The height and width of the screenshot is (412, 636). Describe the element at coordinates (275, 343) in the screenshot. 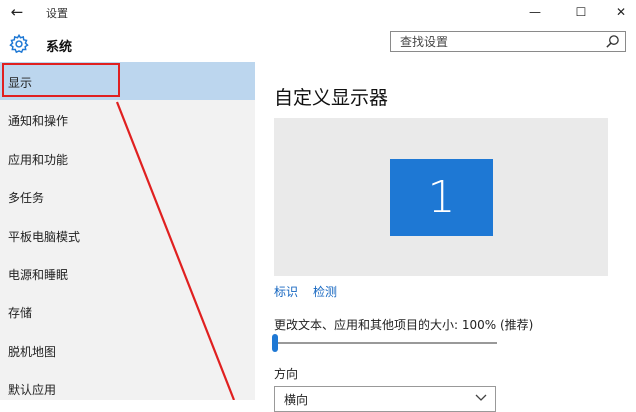

I see `scale-slider-thumb` at that location.